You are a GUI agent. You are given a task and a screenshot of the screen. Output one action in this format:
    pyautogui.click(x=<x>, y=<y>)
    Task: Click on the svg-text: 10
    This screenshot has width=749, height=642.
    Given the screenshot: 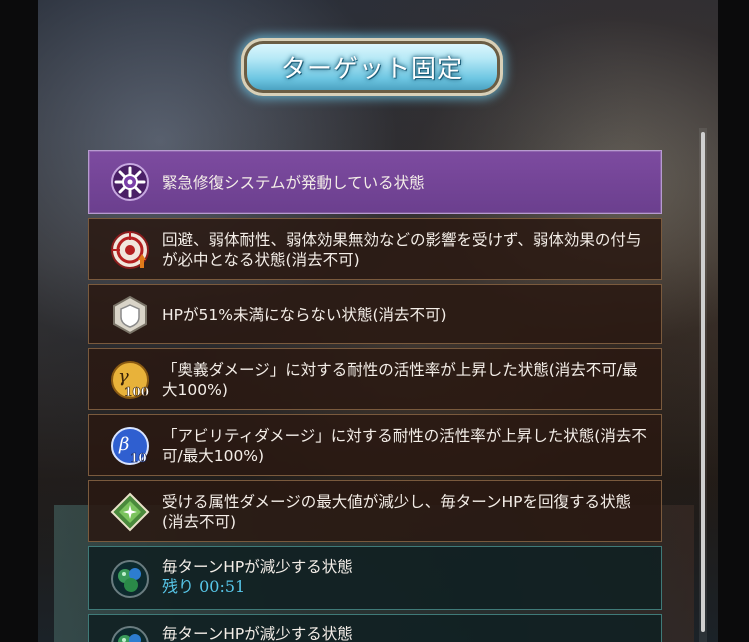 What is the action you would take?
    pyautogui.click(x=138, y=458)
    